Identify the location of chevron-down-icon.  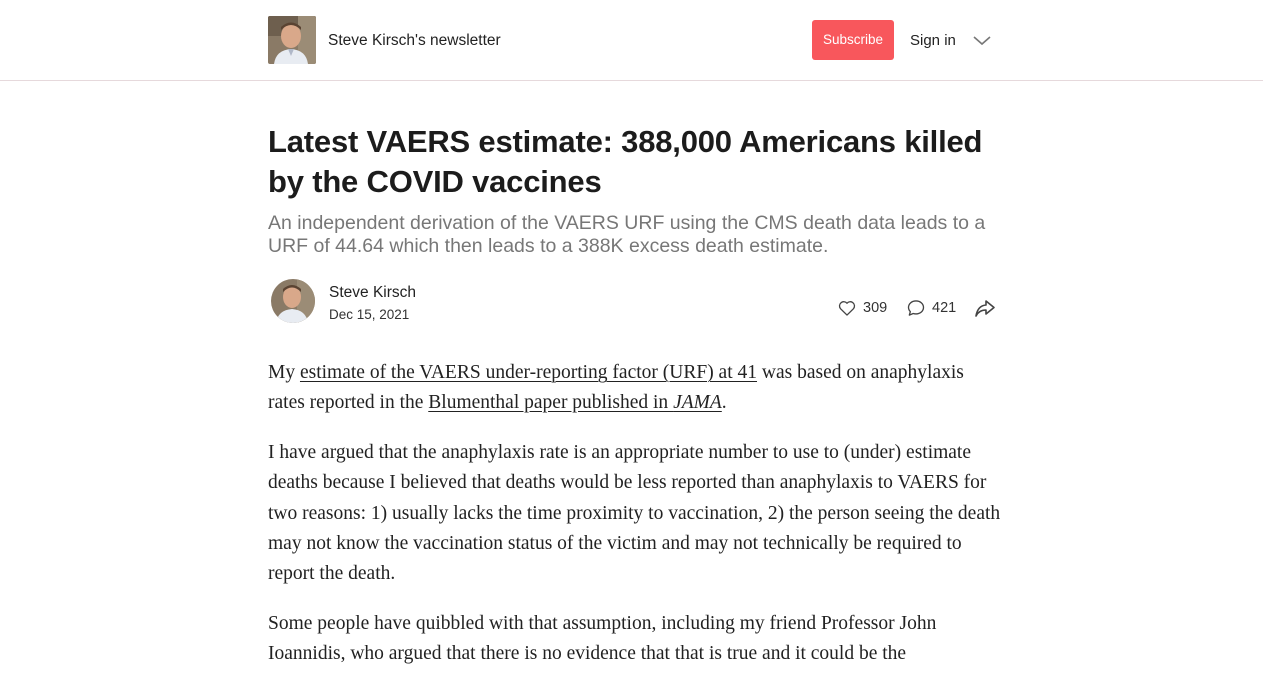
(982, 40).